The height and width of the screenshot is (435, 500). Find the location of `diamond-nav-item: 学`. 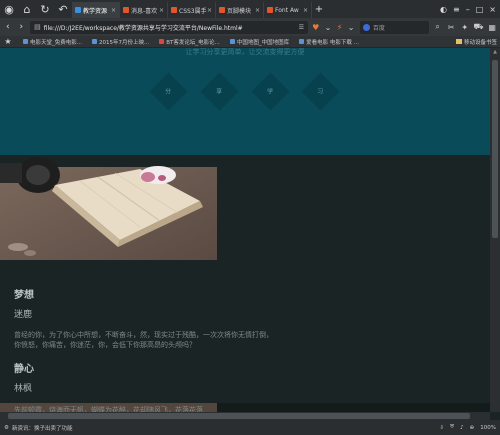

diamond-nav-item: 学 is located at coordinates (270, 91).